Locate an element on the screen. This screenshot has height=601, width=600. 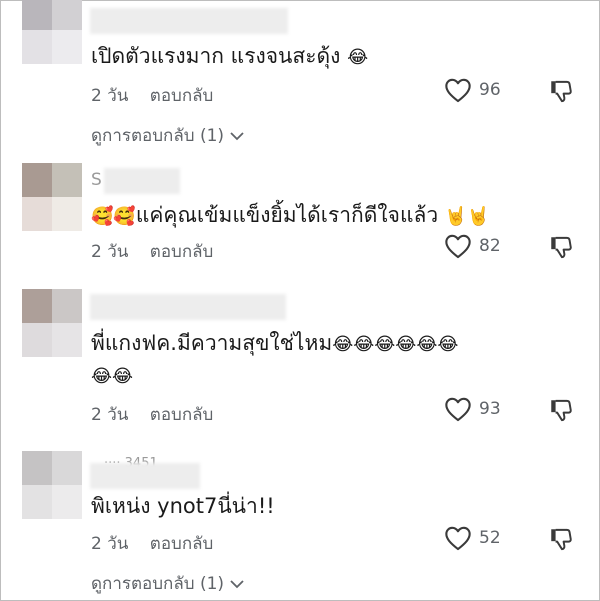
like-button: 93 is located at coordinates (472, 409).